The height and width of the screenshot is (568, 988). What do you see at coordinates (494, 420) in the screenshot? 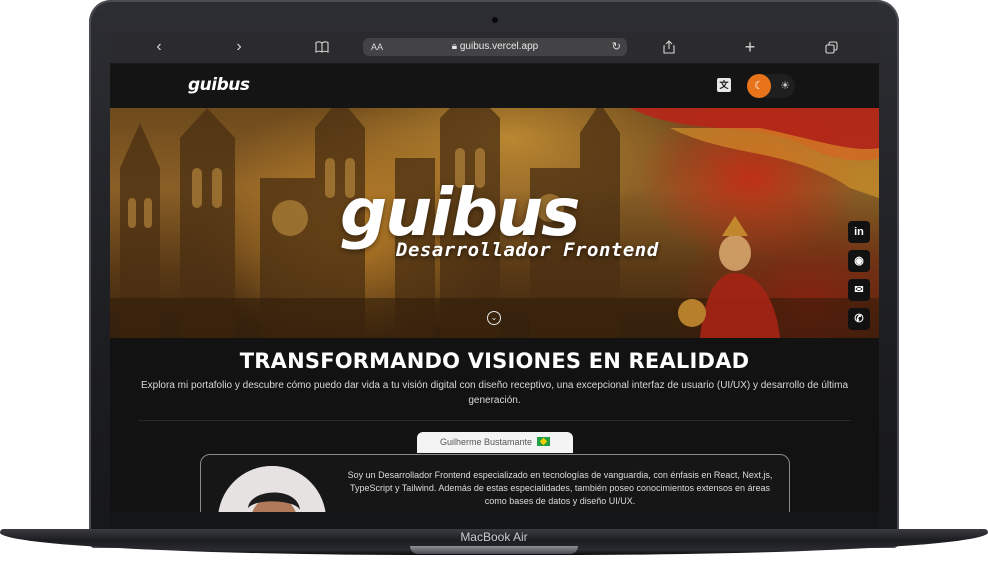
I see `divider` at bounding box center [494, 420].